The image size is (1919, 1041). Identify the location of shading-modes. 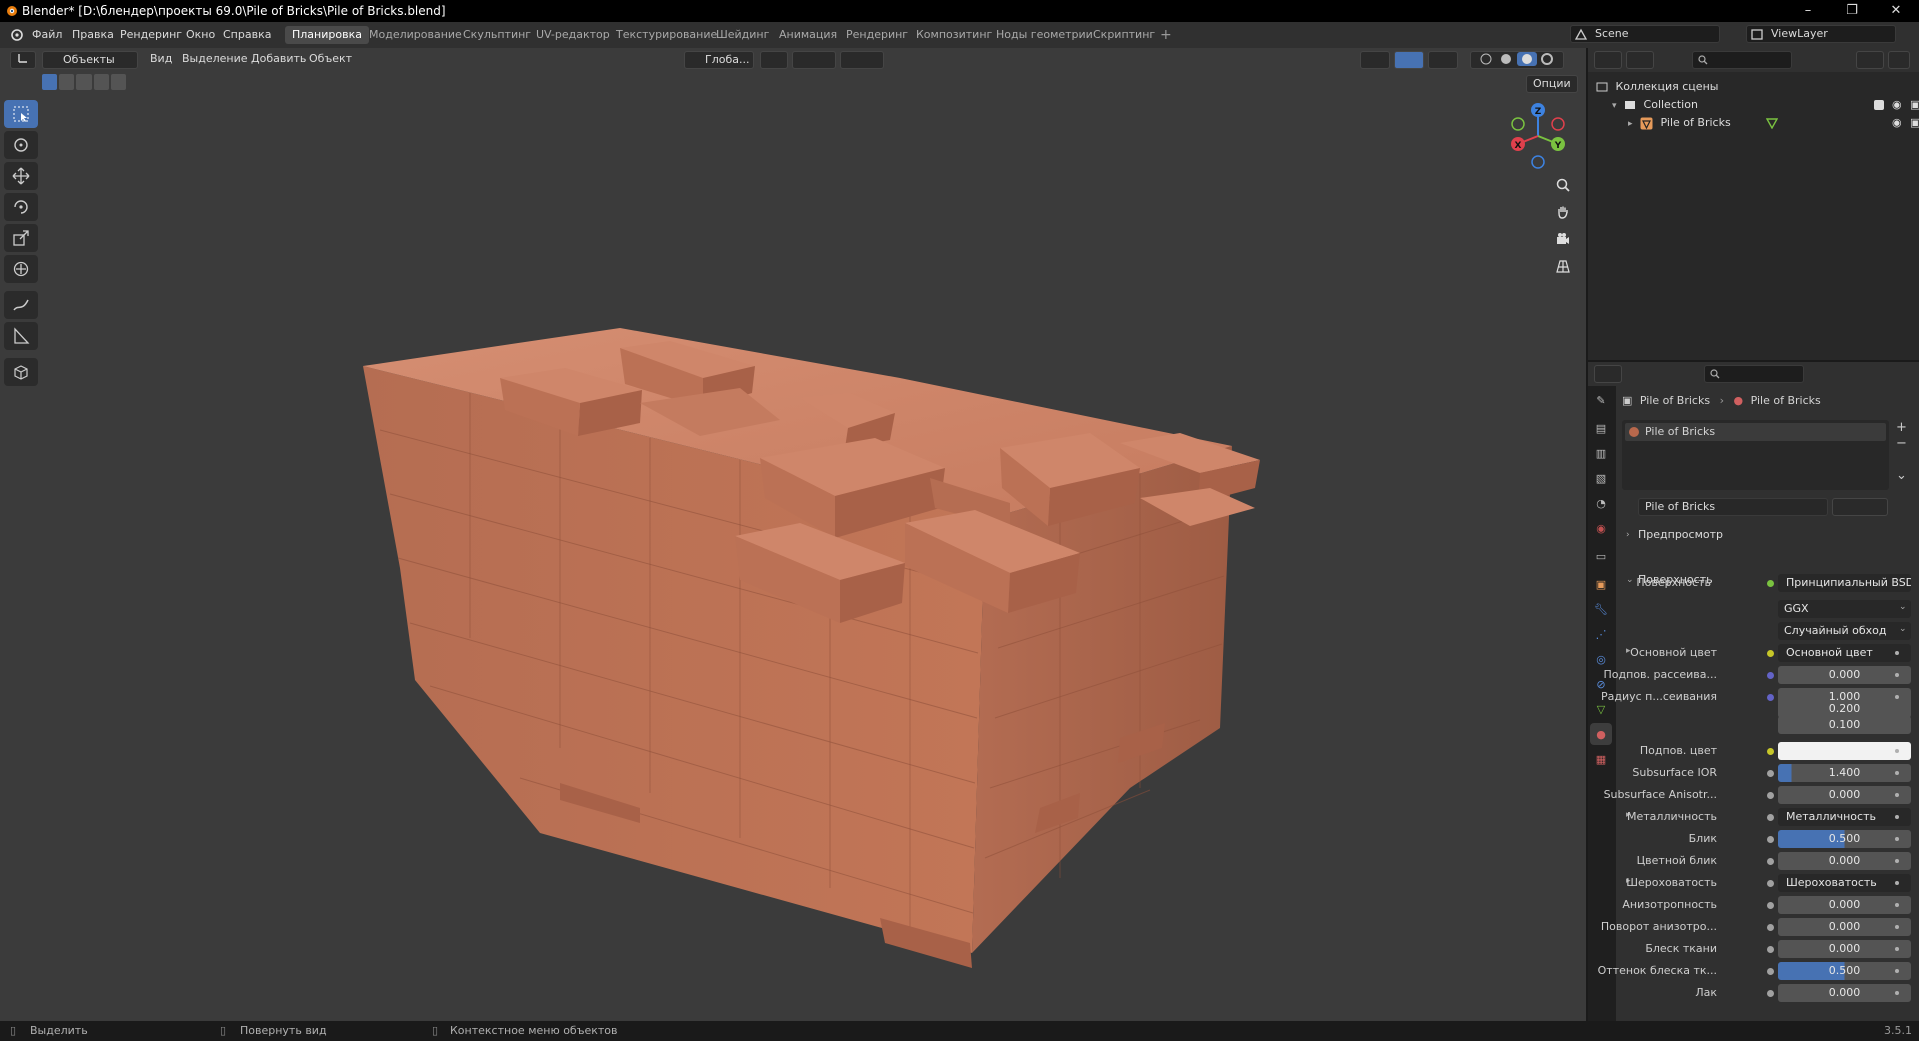
(1517, 60).